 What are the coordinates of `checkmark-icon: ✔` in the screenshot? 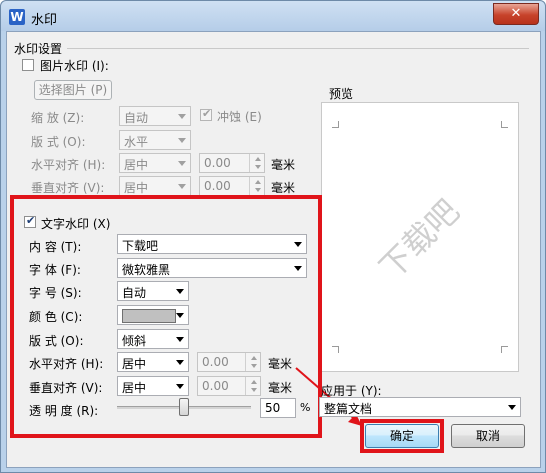 It's located at (207, 113).